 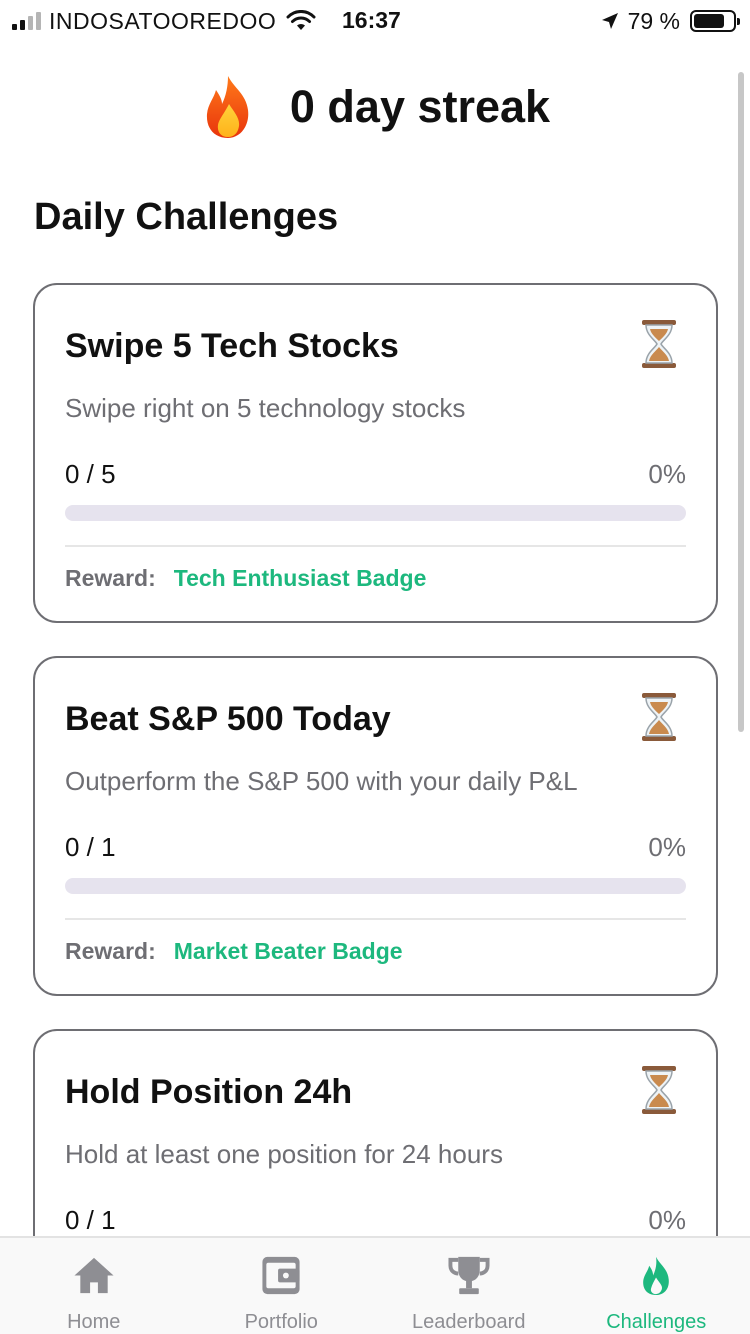 I want to click on tab-home: Home, so click(x=94, y=1286).